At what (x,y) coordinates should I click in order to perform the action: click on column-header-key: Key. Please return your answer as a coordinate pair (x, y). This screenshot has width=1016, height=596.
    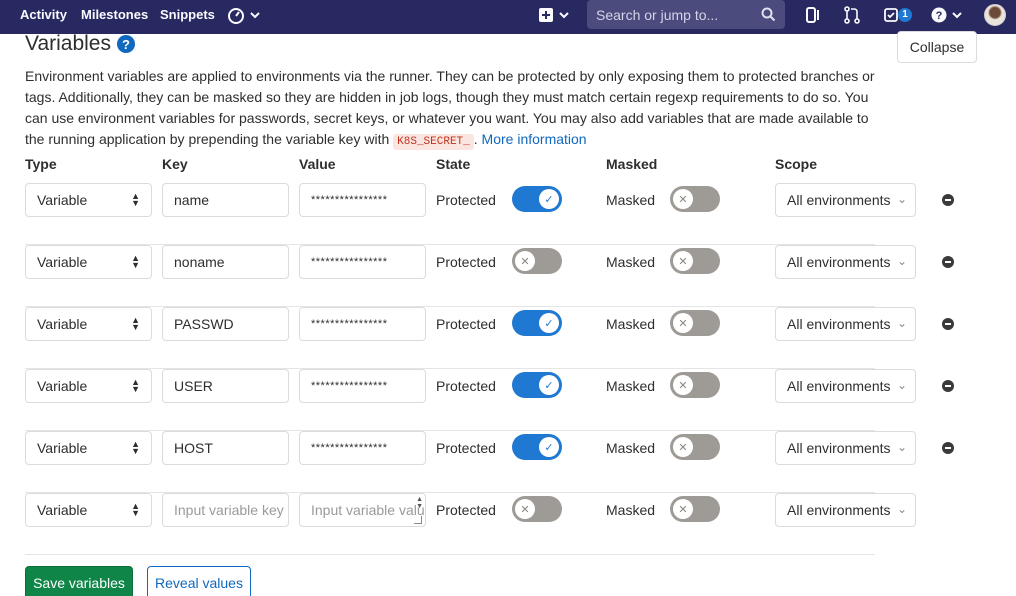
    Looking at the image, I should click on (175, 164).